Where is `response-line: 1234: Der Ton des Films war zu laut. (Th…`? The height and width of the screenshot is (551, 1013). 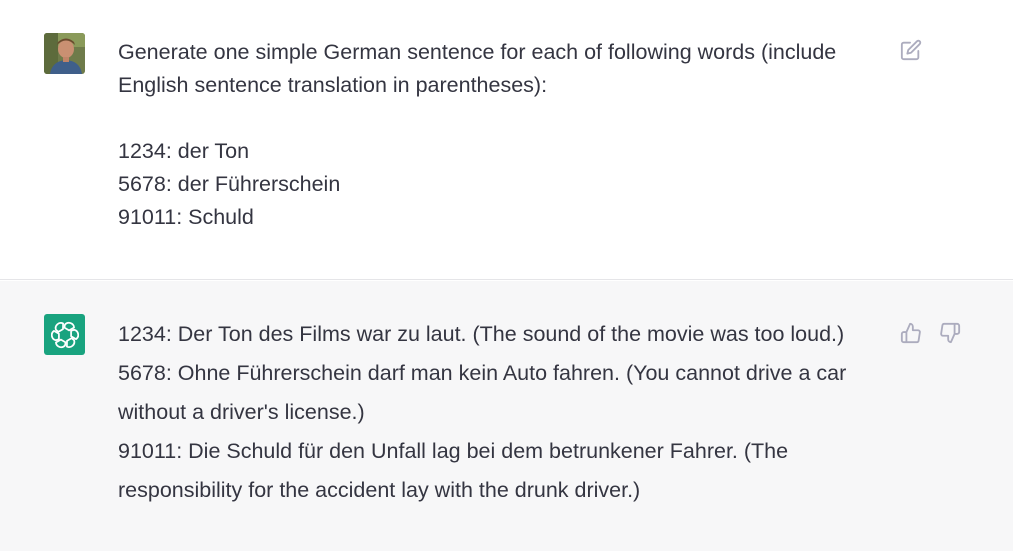
response-line: 1234: Der Ton des Films war zu laut. (Th… is located at coordinates (481, 334).